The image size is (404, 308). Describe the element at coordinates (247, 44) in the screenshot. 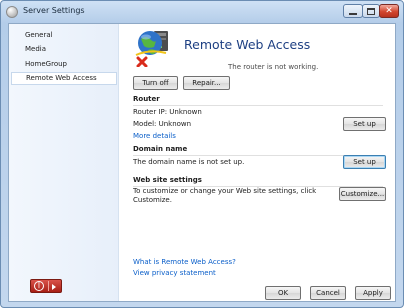

I see `page-title: Remote Web Access` at that location.